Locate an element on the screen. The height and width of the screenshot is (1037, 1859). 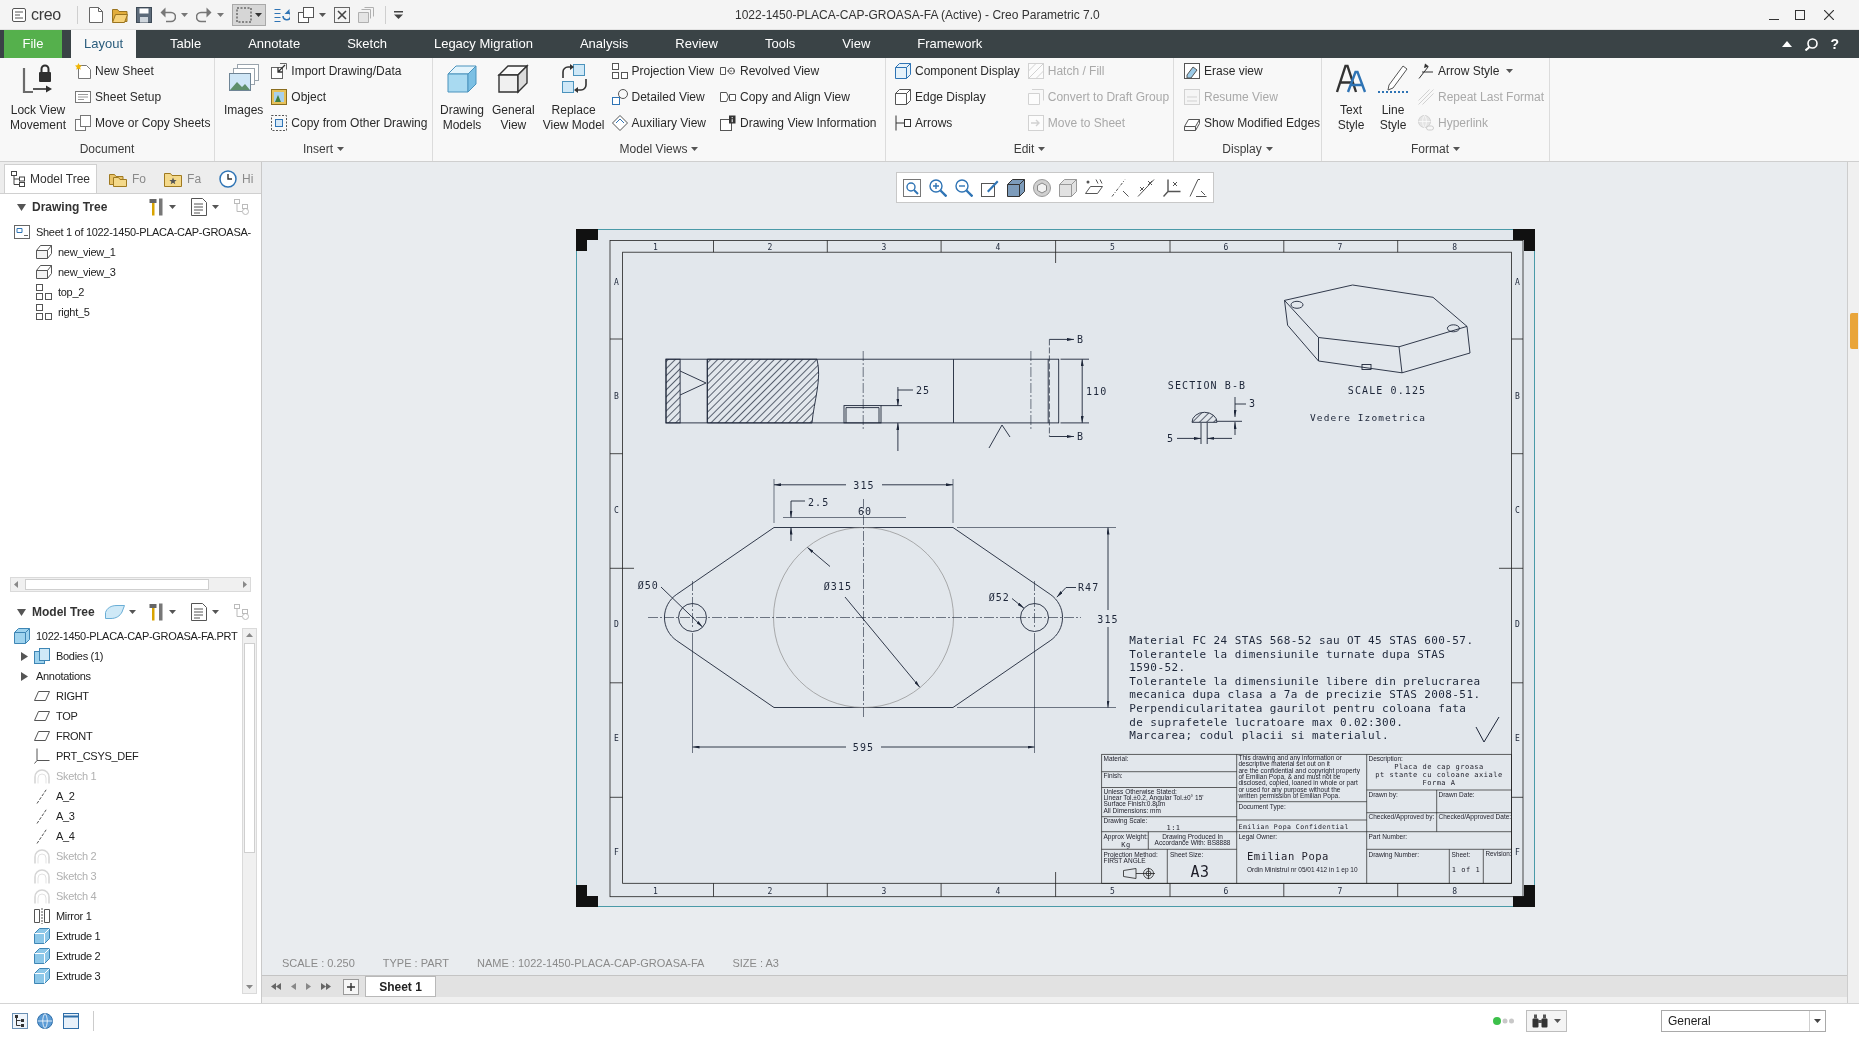
ribbon-group-label: Display is located at coordinates (1242, 149).